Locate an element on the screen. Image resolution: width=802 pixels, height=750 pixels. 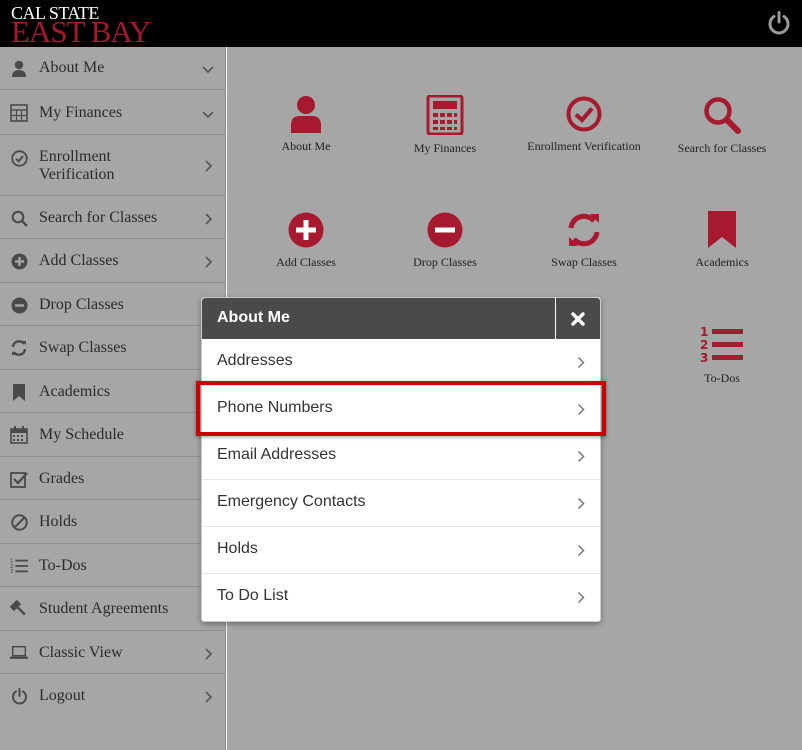
sidebar-item-logout: Logout is located at coordinates (113, 696).